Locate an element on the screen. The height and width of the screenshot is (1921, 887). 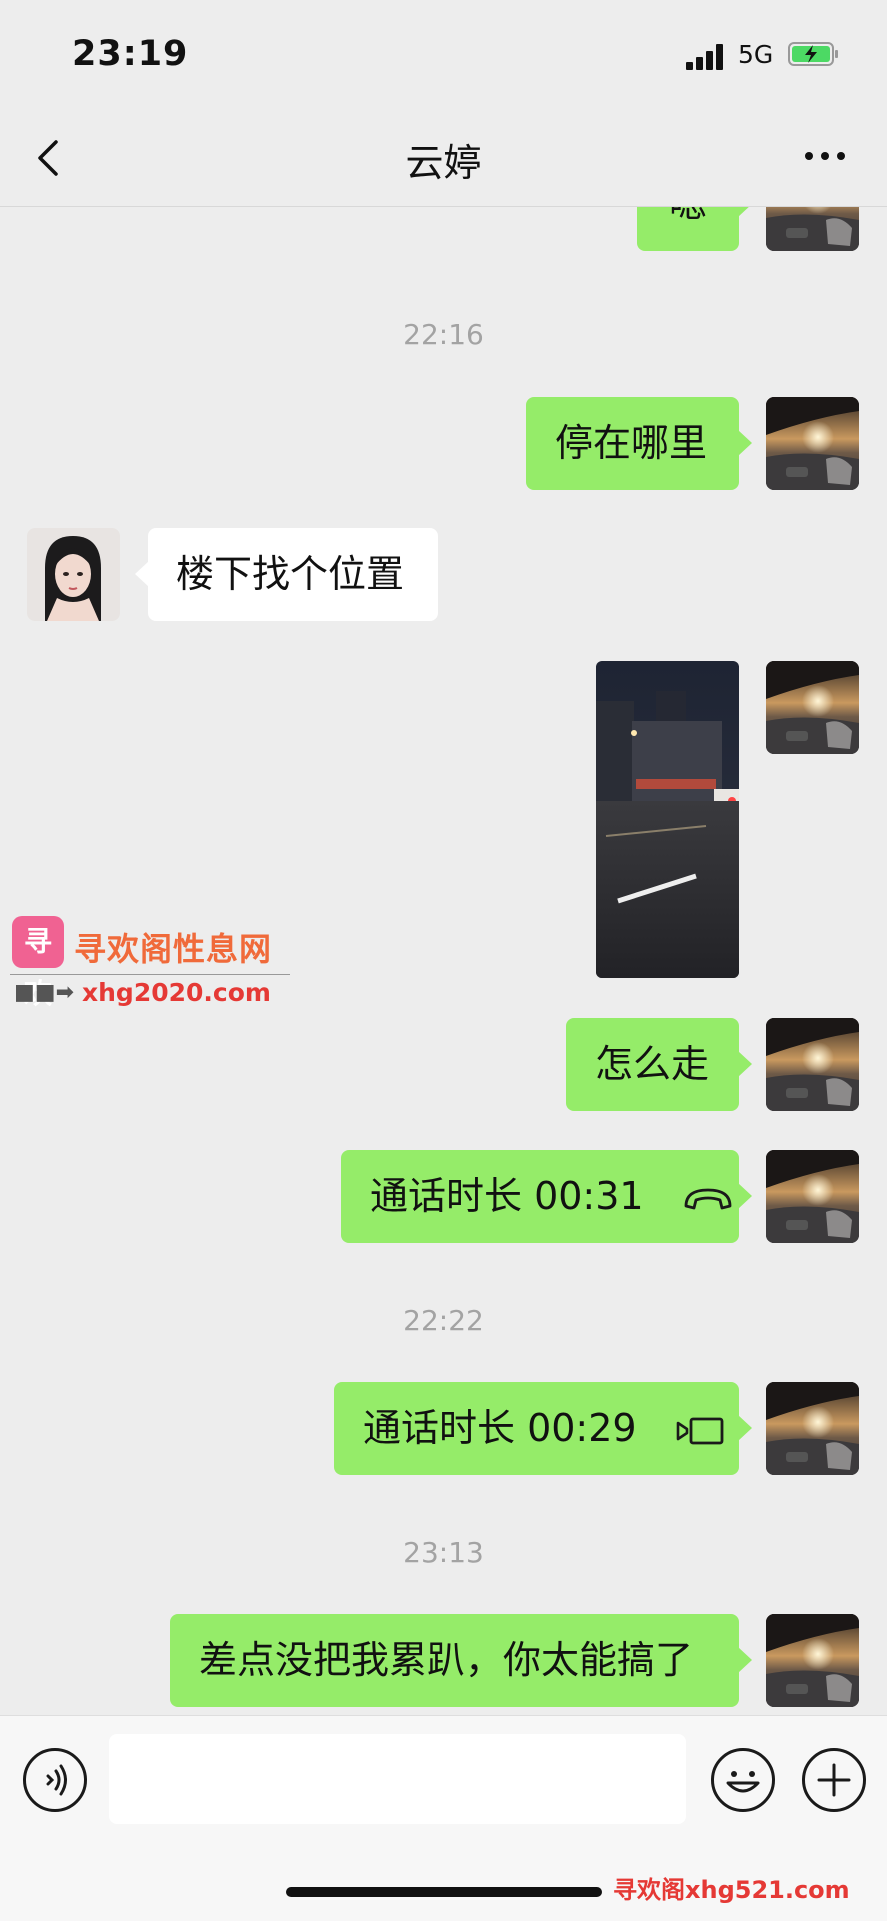
status-bar: 23:19 5G is located at coordinates (443, 55).